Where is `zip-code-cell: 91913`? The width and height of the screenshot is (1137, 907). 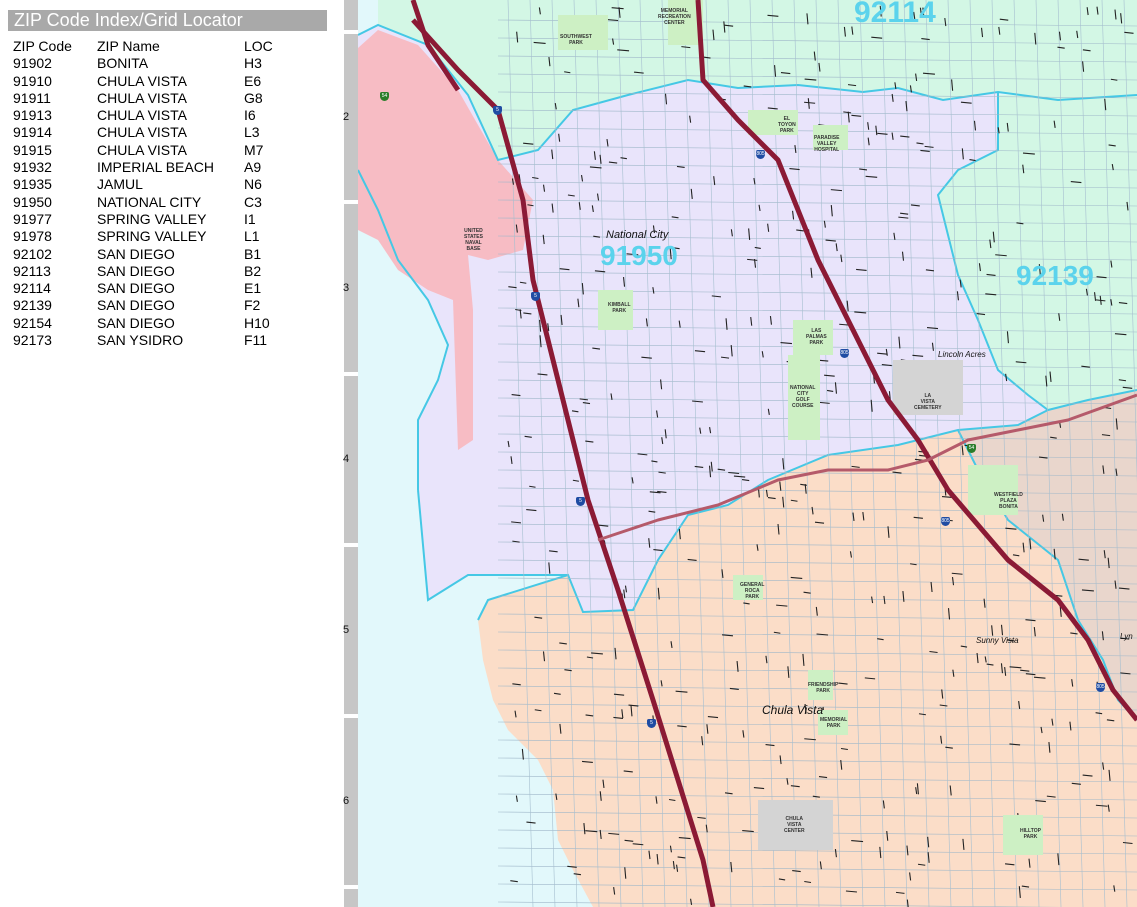 zip-code-cell: 91913 is located at coordinates (32, 115).